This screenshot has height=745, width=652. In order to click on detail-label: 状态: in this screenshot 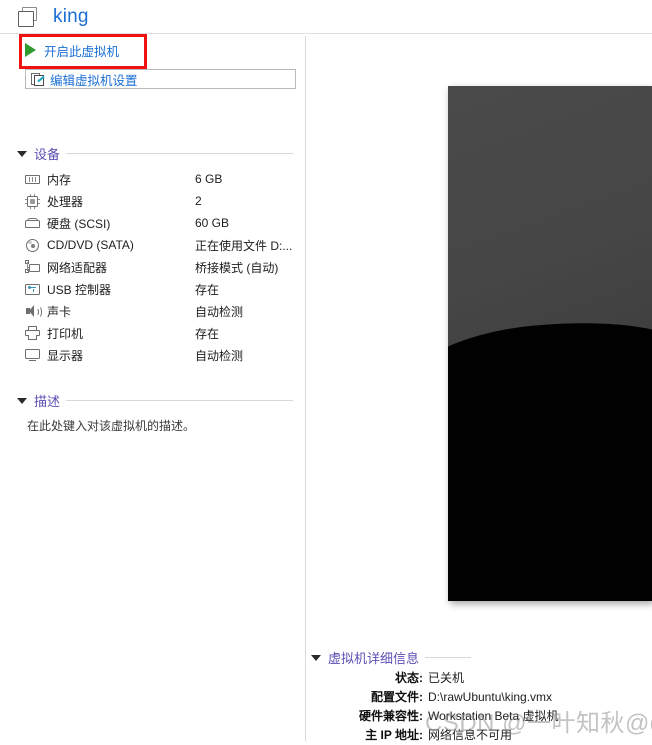, I will do `click(409, 678)`.